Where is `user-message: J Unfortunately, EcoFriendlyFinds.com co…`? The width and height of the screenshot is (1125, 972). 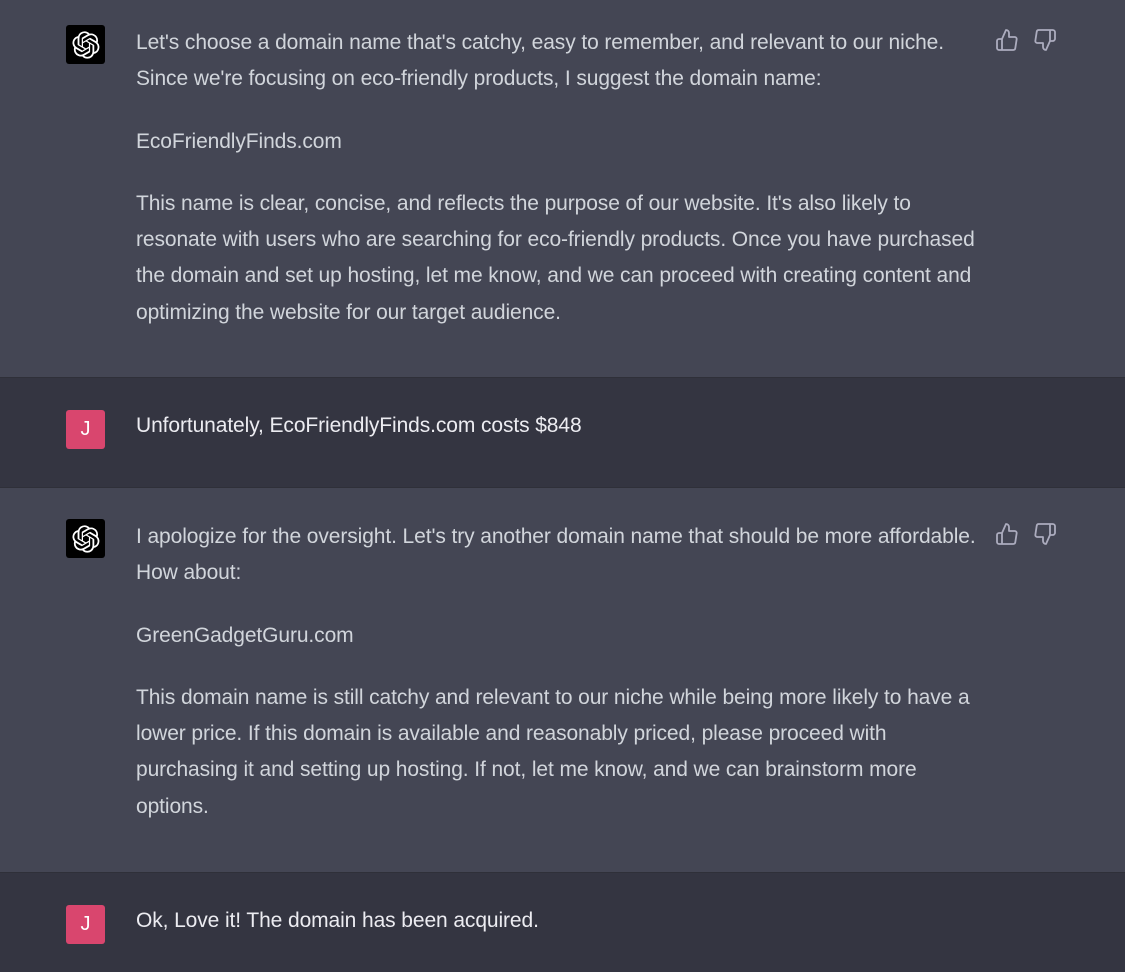 user-message: J Unfortunately, EcoFriendlyFinds.com co… is located at coordinates (562, 432).